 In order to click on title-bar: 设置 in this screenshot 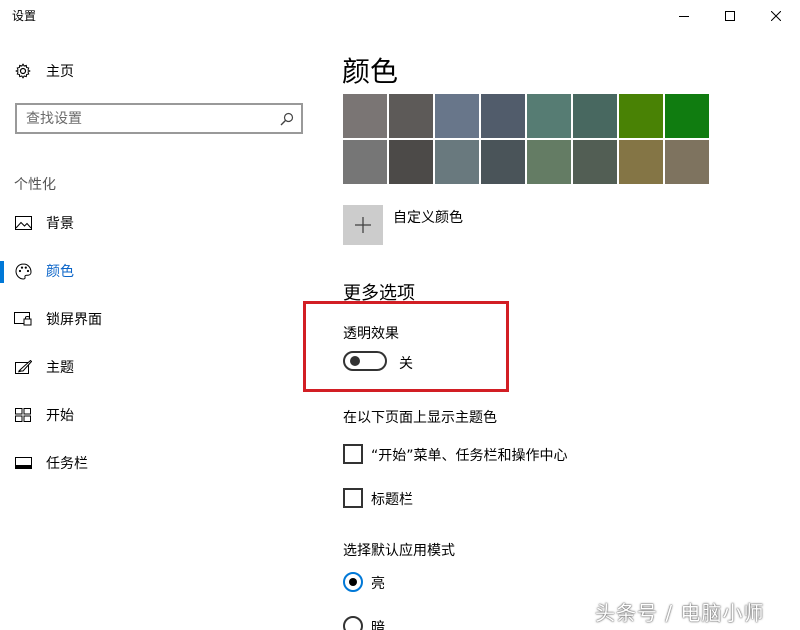, I will do `click(400, 16)`.